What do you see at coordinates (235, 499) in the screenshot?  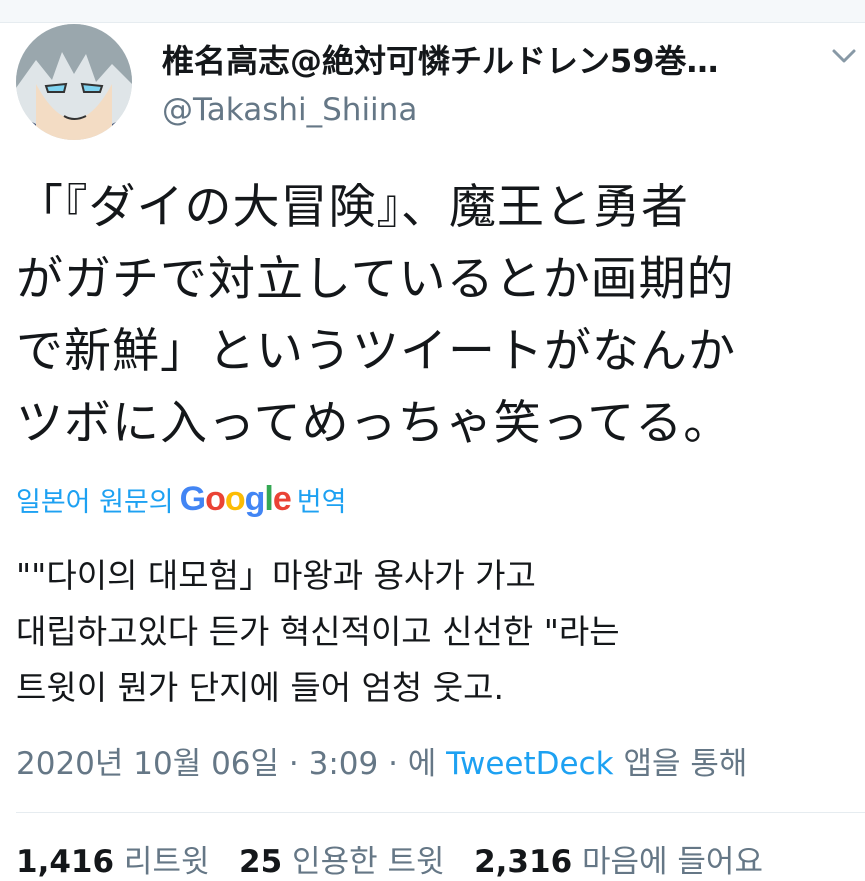 I see `google-logo: Google` at bounding box center [235, 499].